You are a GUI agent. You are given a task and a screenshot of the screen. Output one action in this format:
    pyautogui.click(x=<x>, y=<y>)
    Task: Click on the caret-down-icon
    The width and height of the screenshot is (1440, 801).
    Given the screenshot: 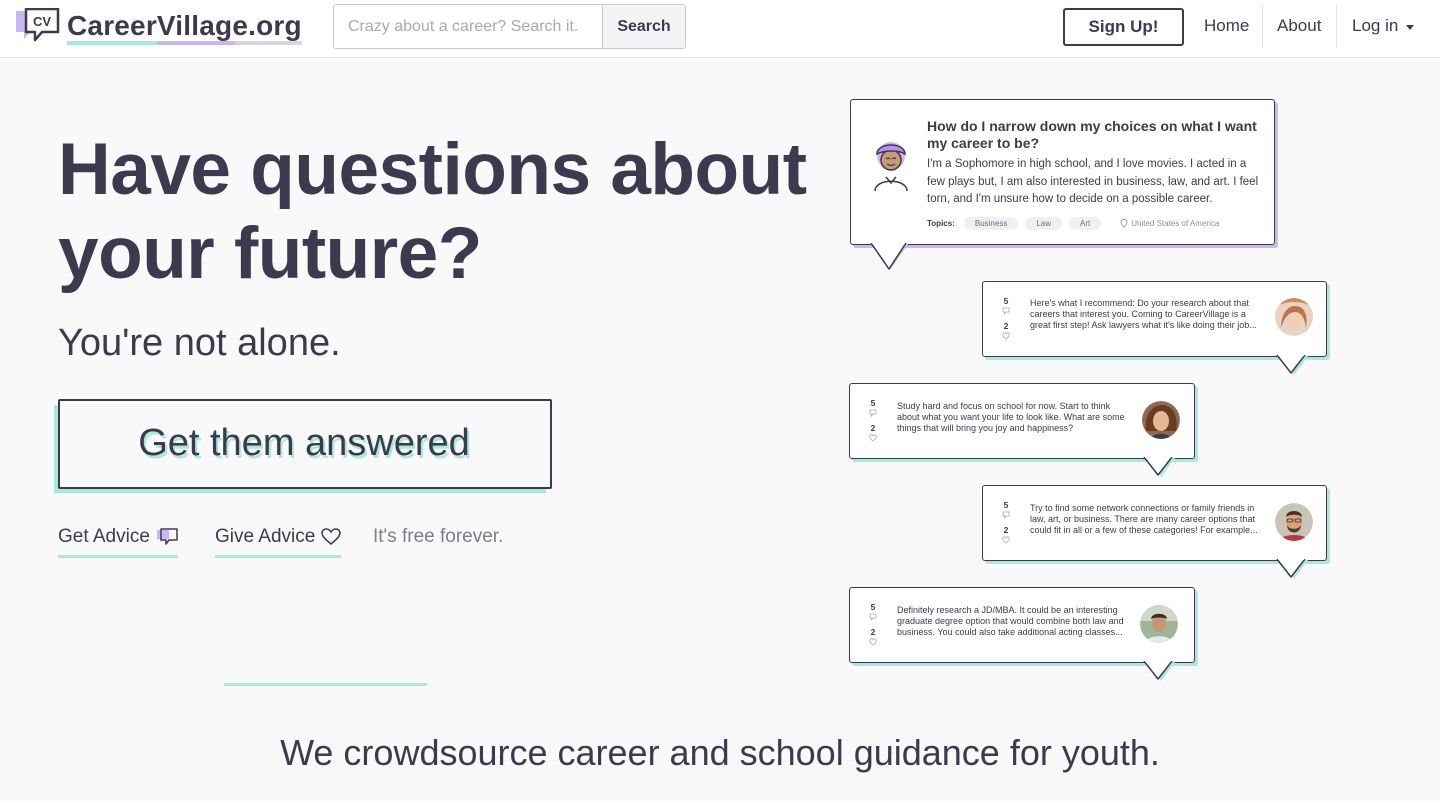 What is the action you would take?
    pyautogui.click(x=1410, y=27)
    